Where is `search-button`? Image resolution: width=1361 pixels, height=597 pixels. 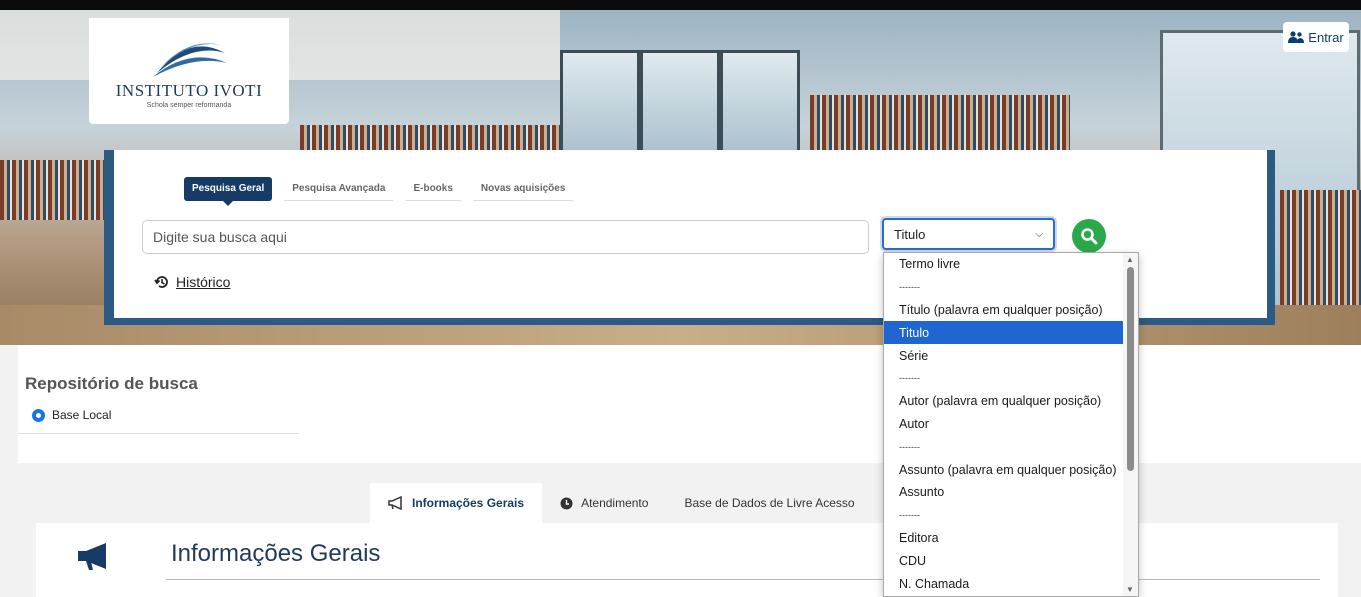
search-button is located at coordinates (1089, 236).